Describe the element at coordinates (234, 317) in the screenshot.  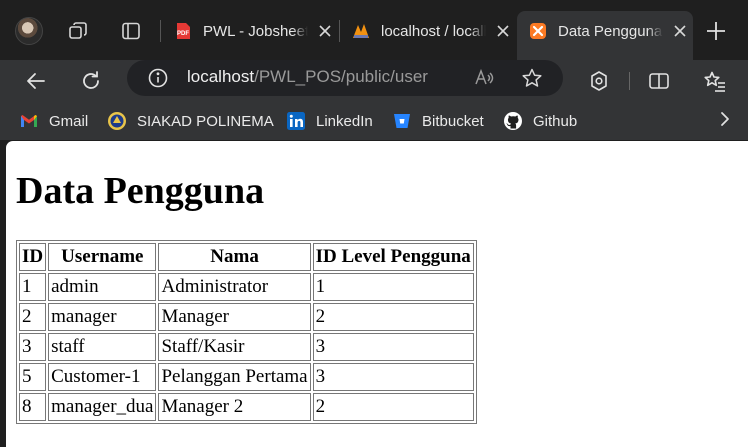
I see `cell-nama: Manager` at that location.